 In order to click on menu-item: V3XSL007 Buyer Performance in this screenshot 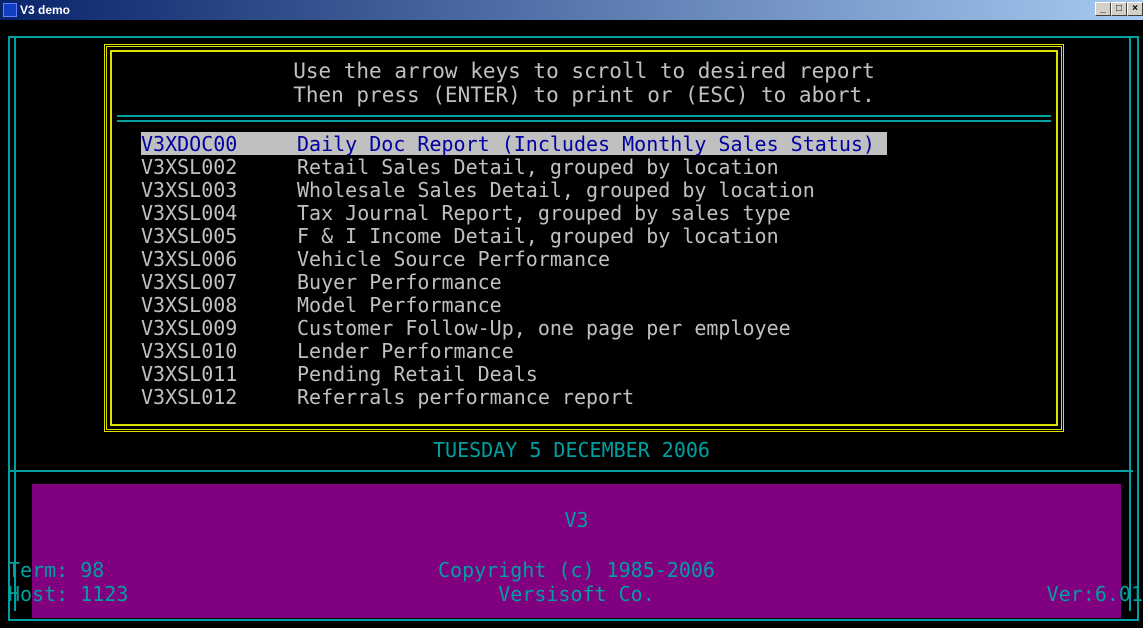, I will do `click(321, 282)`.